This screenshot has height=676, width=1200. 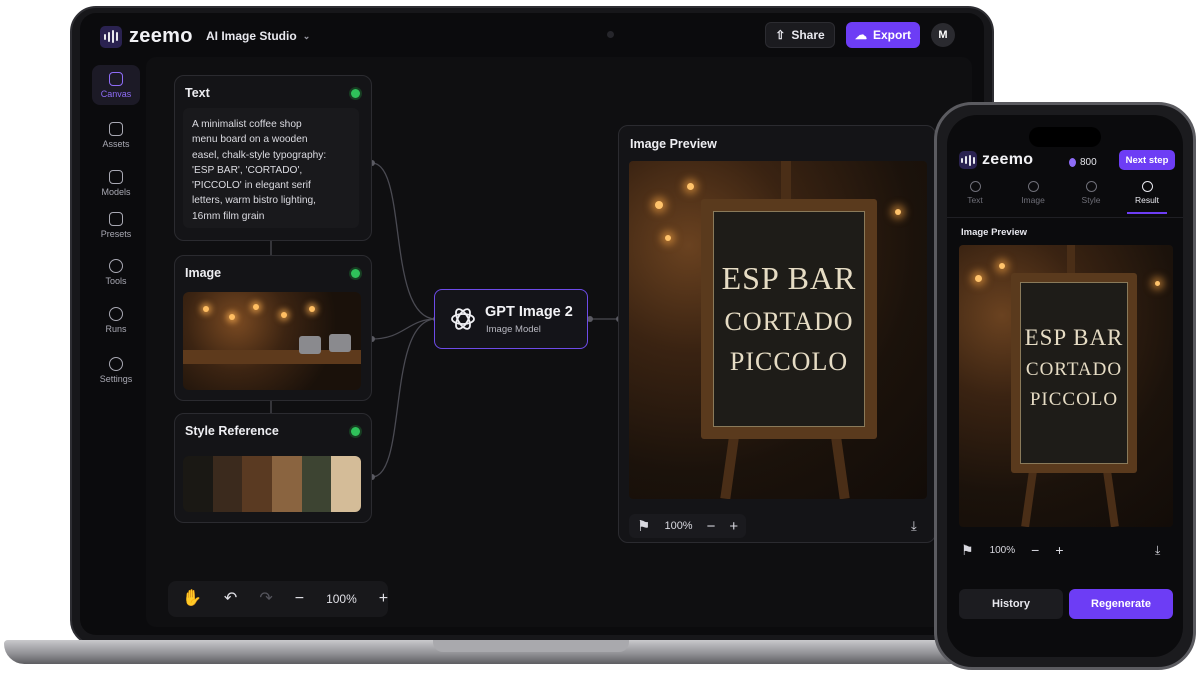 I want to click on project-name-label: AI Image Studio, so click(x=251, y=36).